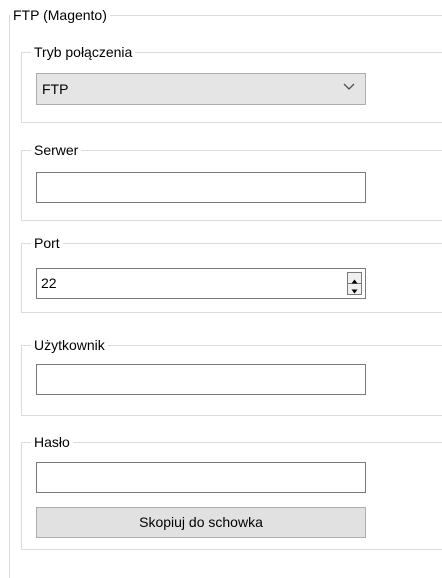 This screenshot has width=442, height=578. I want to click on chevron-down-icon, so click(349, 86).